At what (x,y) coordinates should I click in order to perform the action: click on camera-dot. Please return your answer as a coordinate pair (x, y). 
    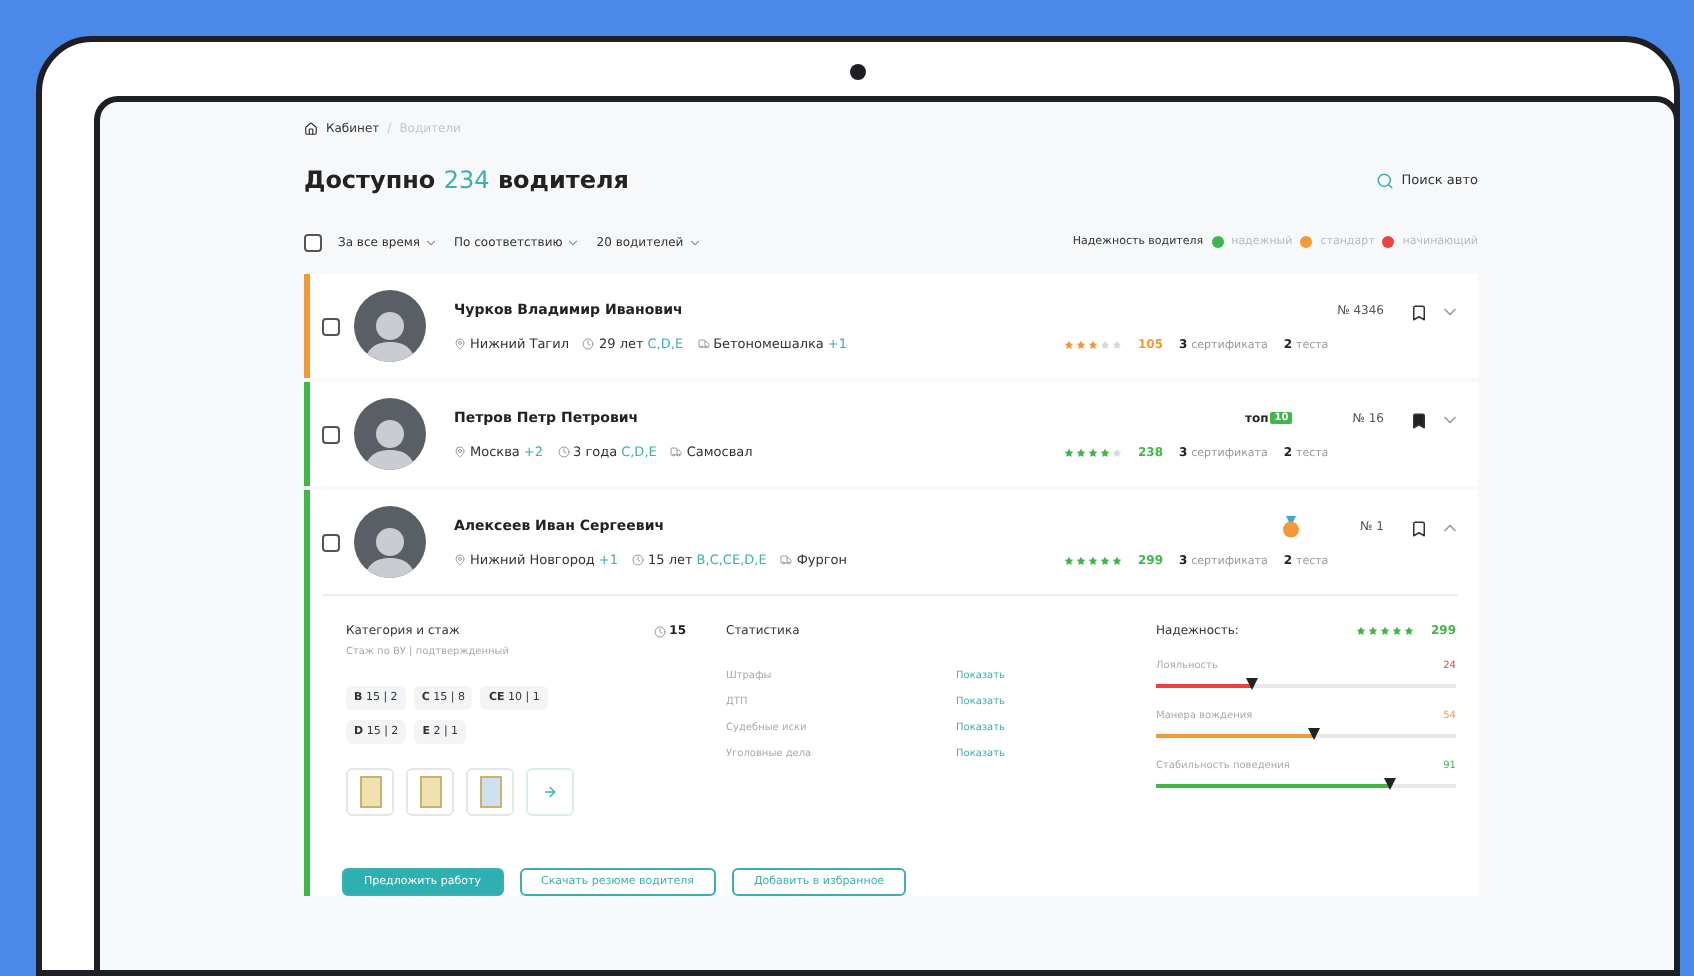
    Looking at the image, I should click on (858, 71).